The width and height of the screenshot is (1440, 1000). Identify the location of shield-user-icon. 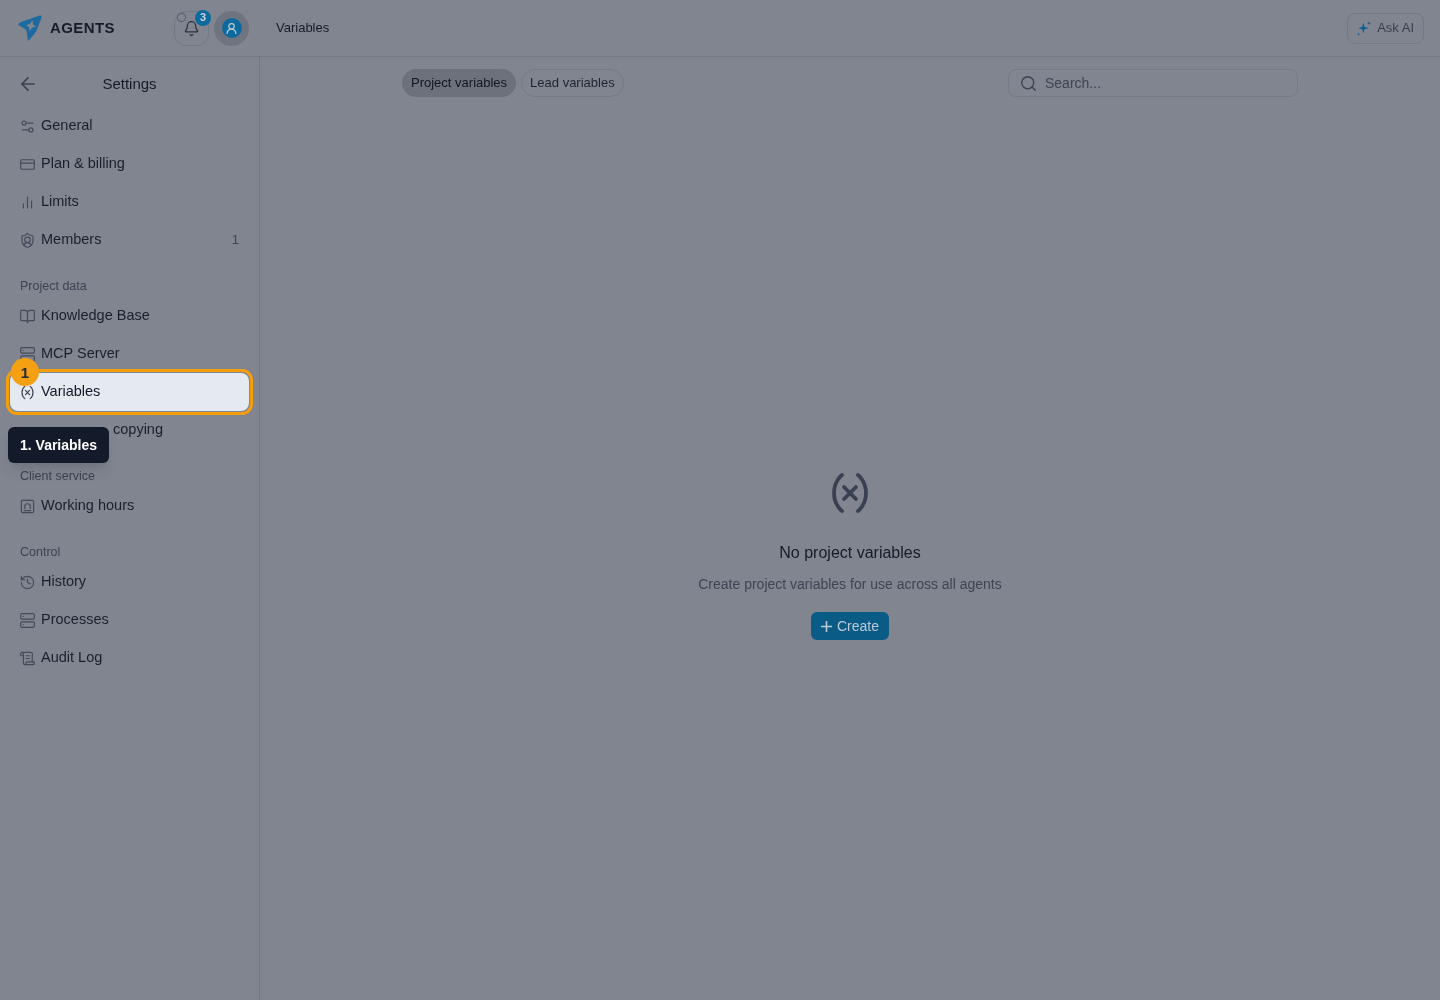
(27, 240).